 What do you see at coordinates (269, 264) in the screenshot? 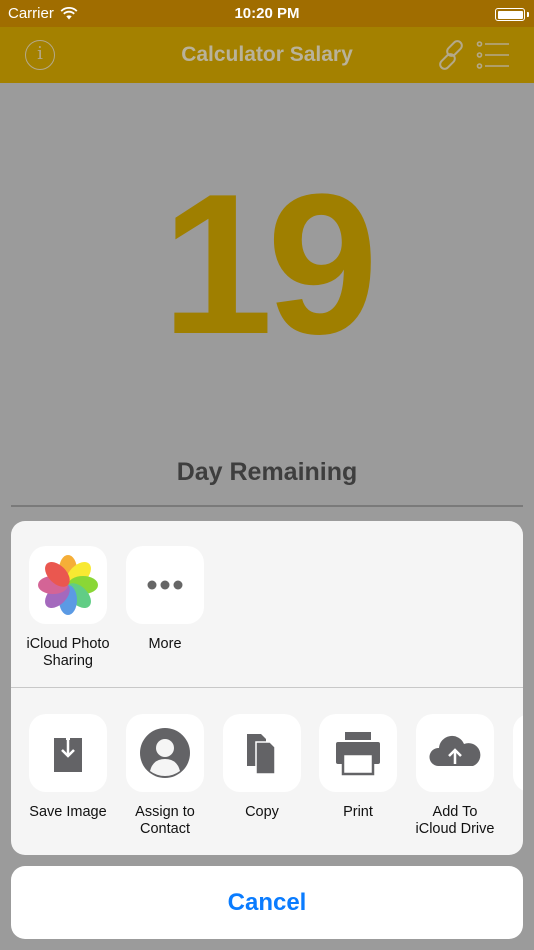
I see `days-count: 19` at bounding box center [269, 264].